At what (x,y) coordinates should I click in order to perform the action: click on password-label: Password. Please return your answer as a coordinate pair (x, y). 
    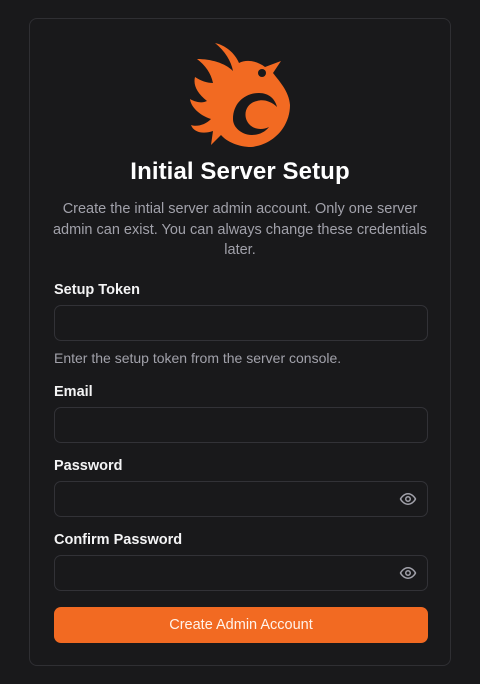
    Looking at the image, I should click on (88, 466).